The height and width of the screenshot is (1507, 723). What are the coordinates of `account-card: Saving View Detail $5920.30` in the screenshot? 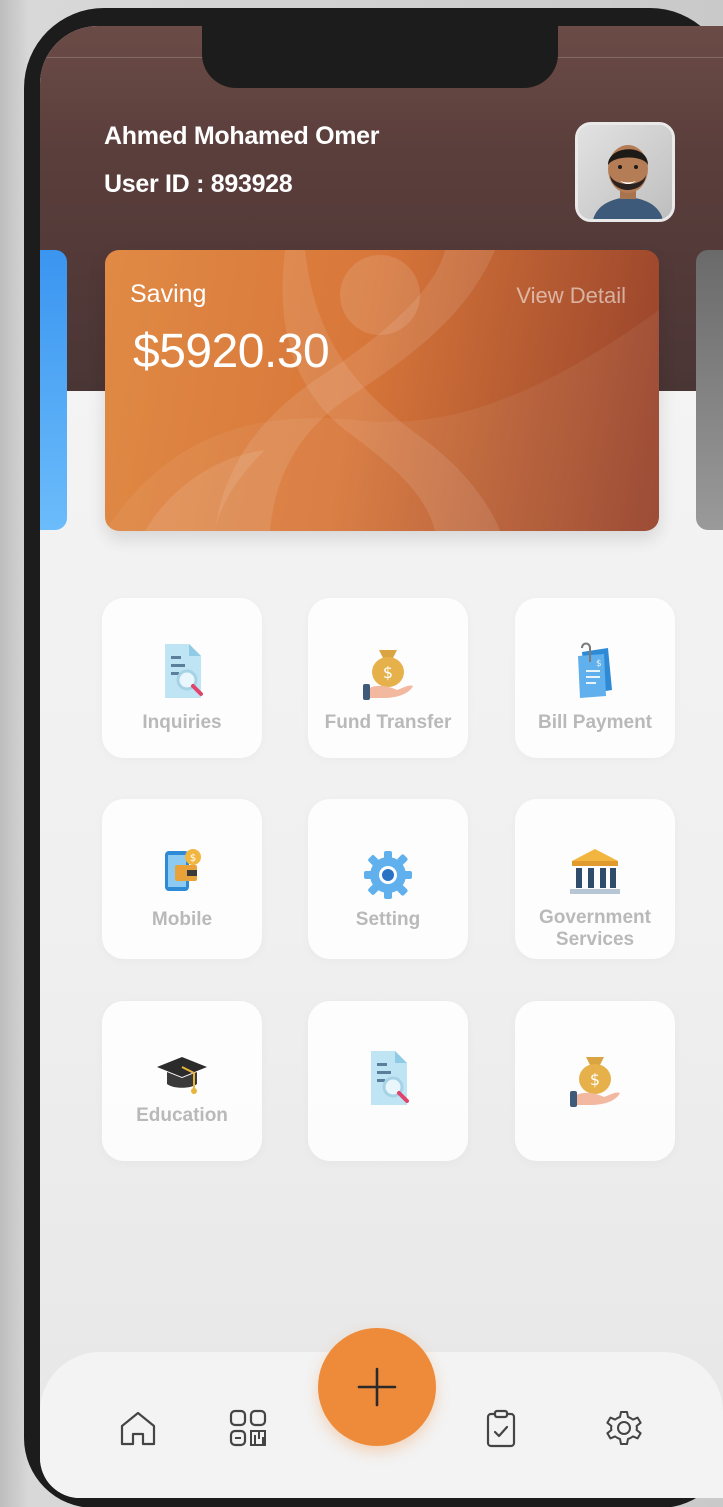 It's located at (382, 390).